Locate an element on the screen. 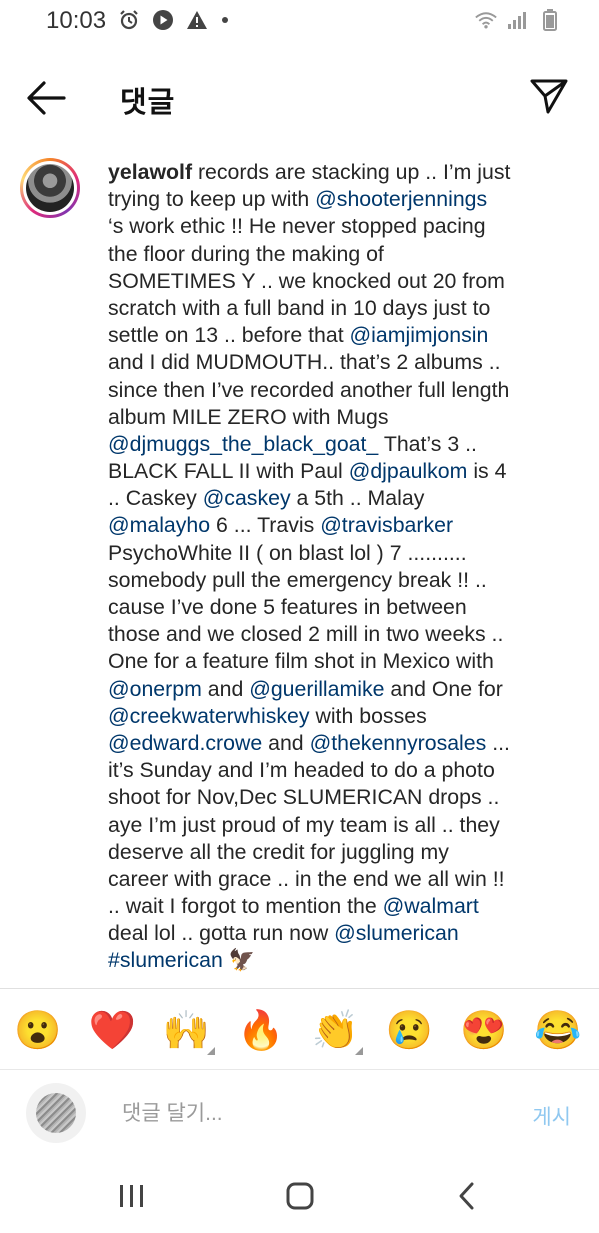 This screenshot has width=599, height=1233. comment-text-segment: shoot for Nov,Dec SLUMERICAN drops .. is located at coordinates (304, 797).